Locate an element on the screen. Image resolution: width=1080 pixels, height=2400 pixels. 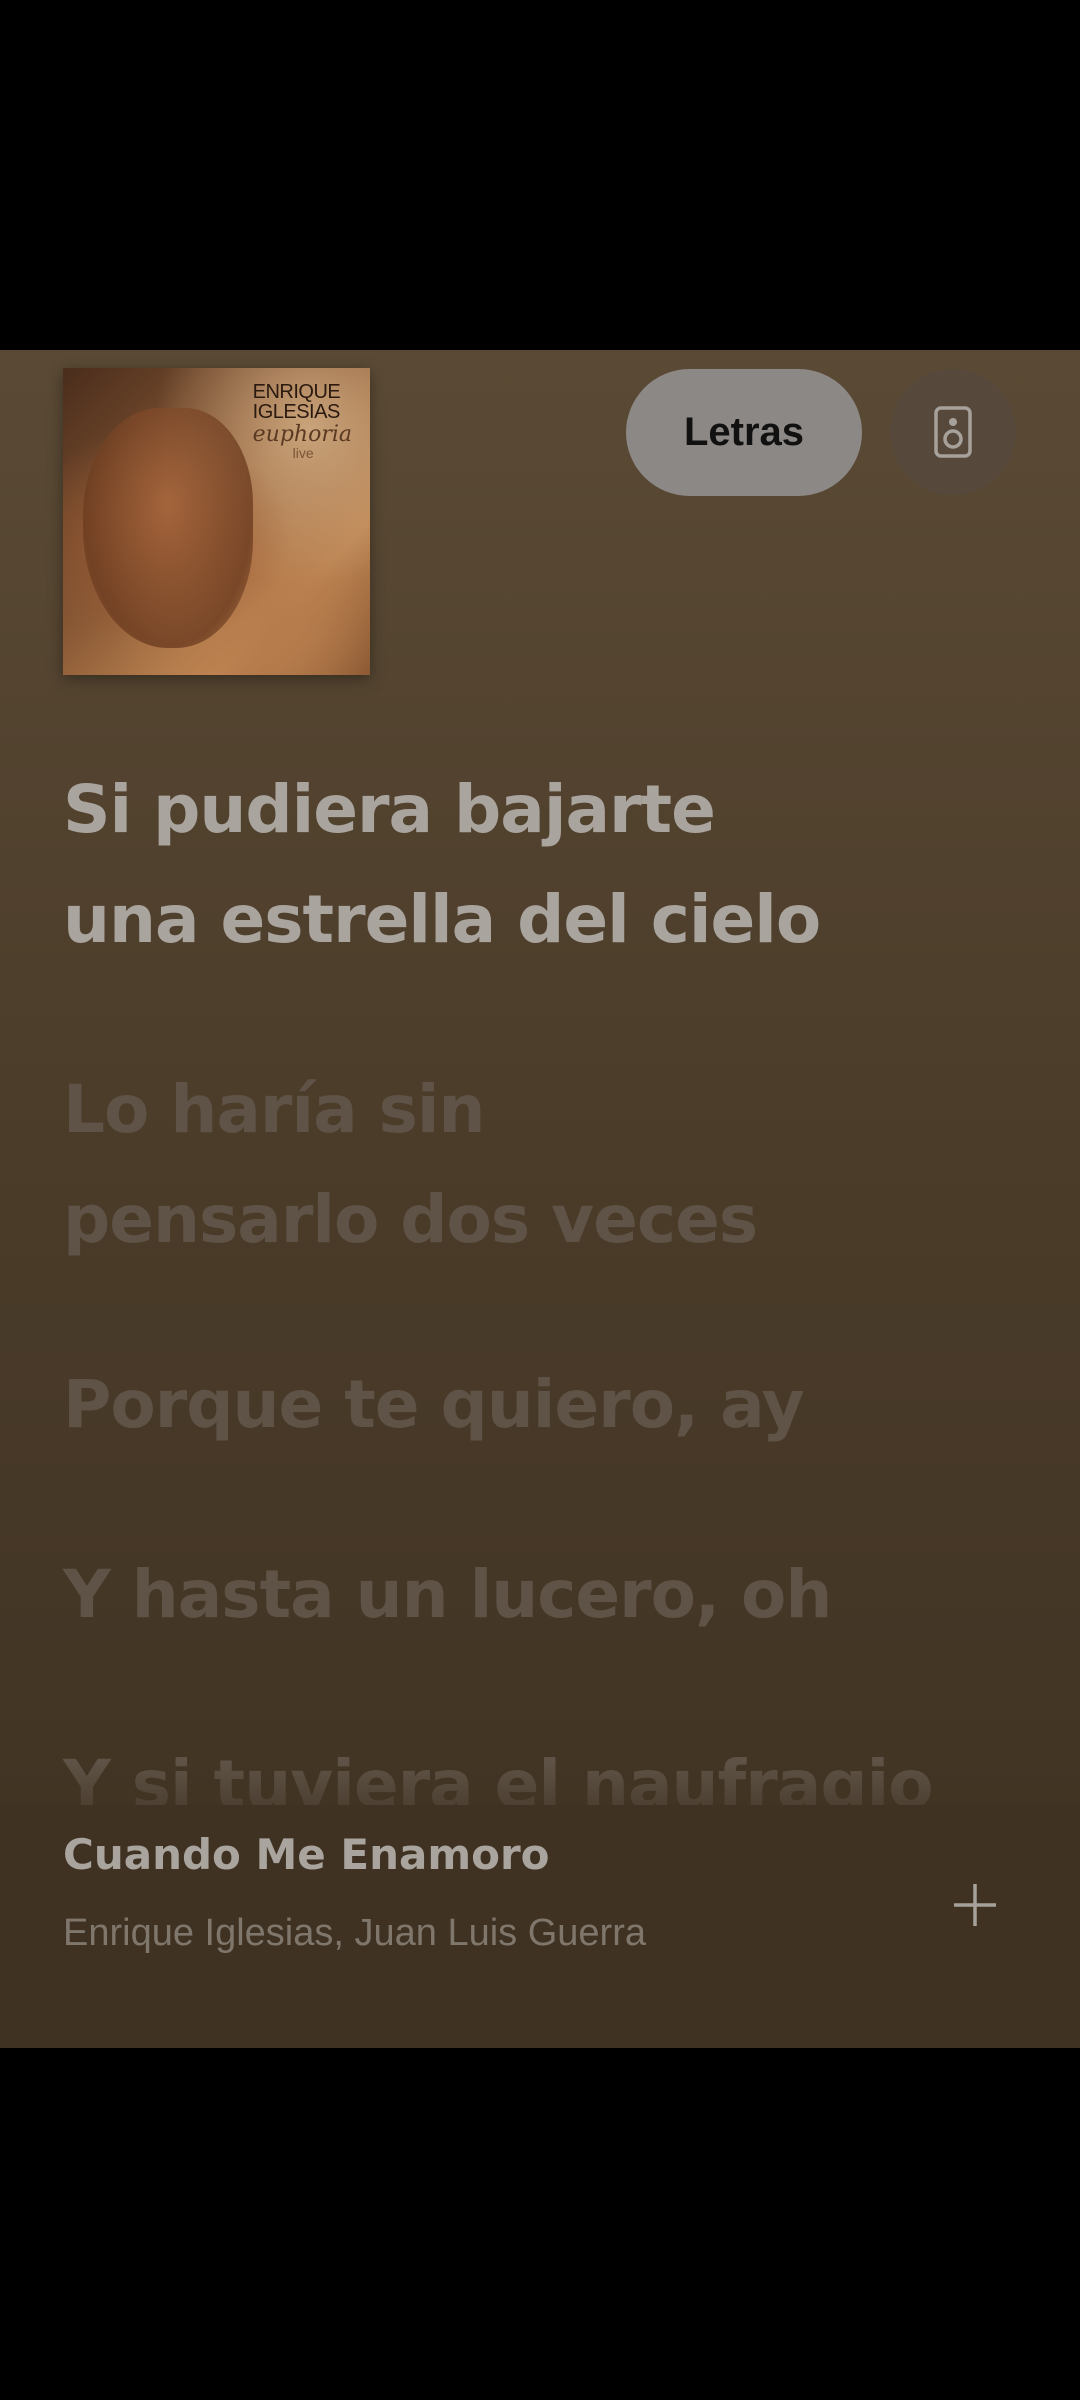
speaker-button is located at coordinates (953, 432).